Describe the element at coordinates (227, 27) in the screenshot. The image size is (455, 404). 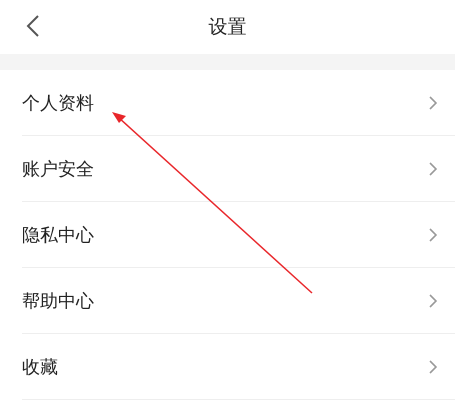
I see `page-title: 设置` at that location.